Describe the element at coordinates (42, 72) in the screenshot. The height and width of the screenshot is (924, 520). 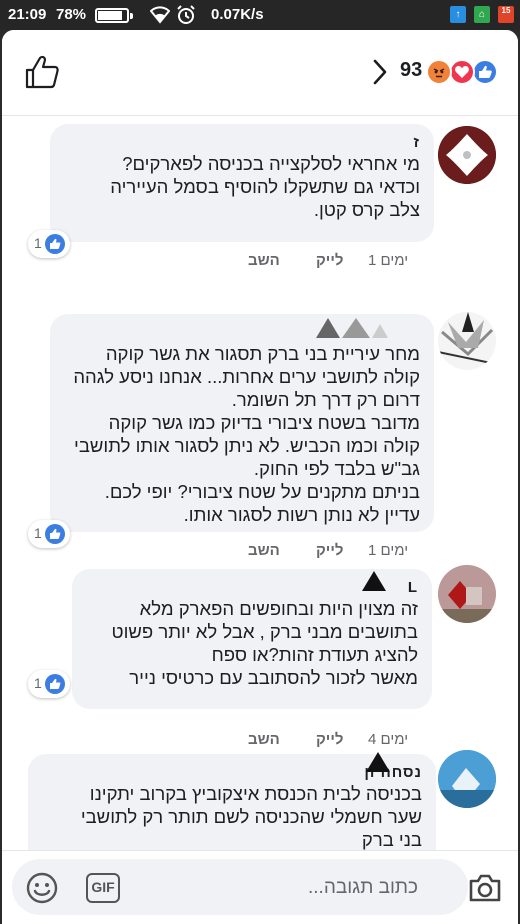
I see `like-thumb-icon` at that location.